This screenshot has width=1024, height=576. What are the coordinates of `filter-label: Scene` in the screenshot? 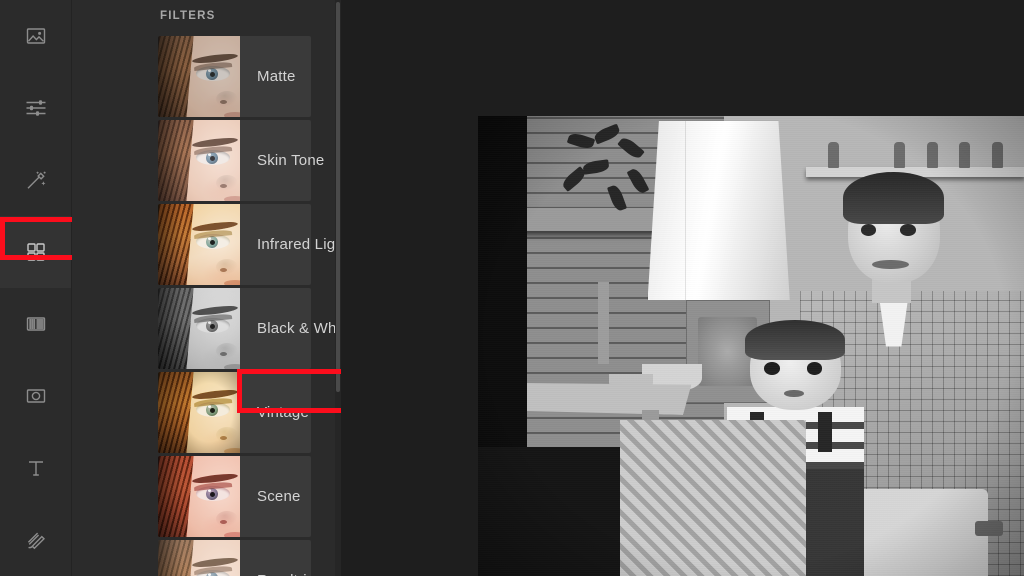 It's located at (279, 496).